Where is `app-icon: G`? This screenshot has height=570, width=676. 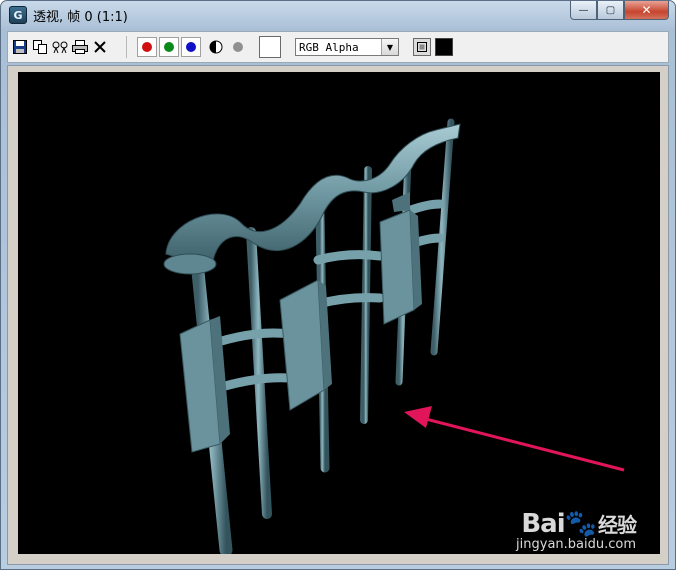
app-icon: G is located at coordinates (18, 15).